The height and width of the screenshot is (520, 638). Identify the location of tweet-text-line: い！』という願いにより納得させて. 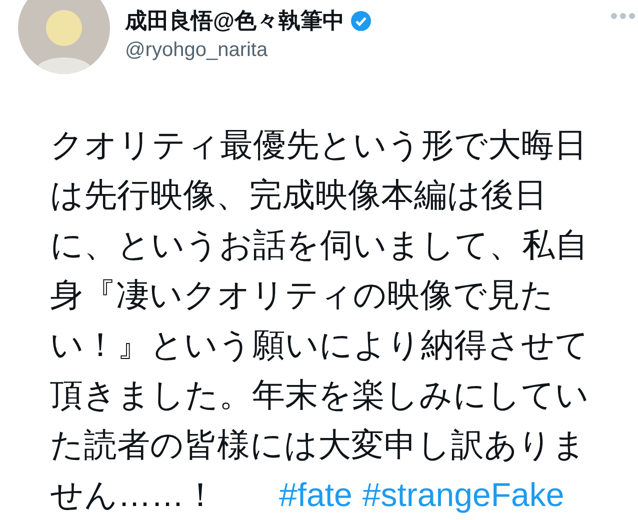
(319, 345).